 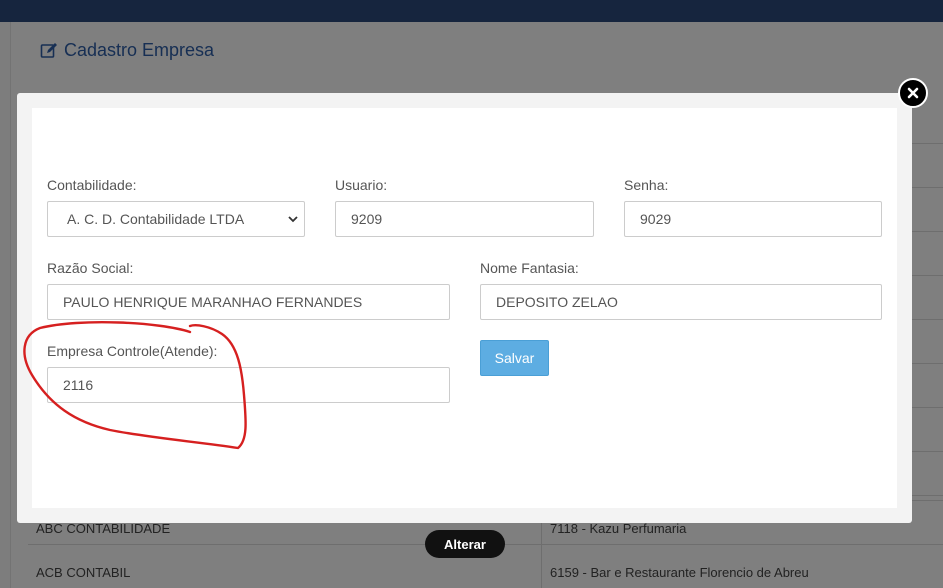 What do you see at coordinates (681, 302) in the screenshot?
I see `nome-fantasia-input: DEPOSITO ZELAO` at bounding box center [681, 302].